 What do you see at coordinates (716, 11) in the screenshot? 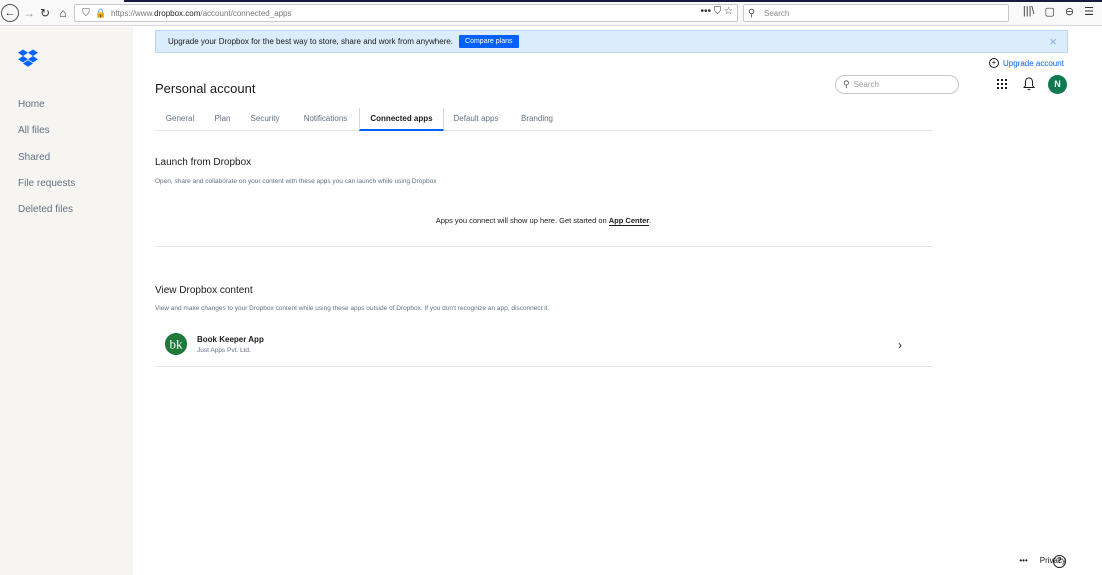
I see `page-actions-icon: ••• ⛉ ☆` at bounding box center [716, 11].